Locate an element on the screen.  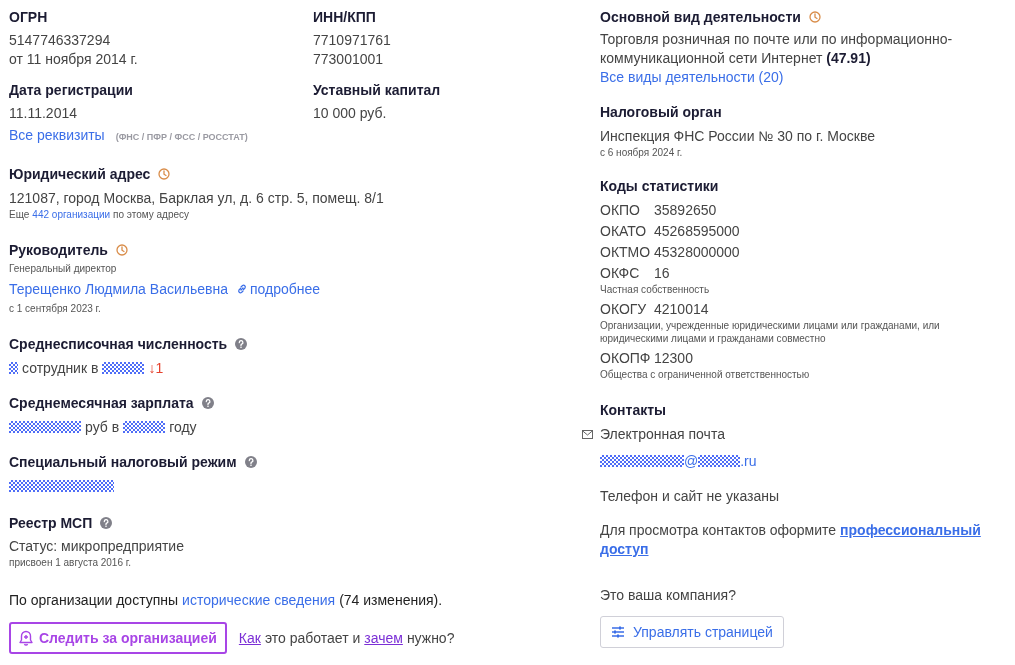
access-link: доступ is located at coordinates (624, 549).